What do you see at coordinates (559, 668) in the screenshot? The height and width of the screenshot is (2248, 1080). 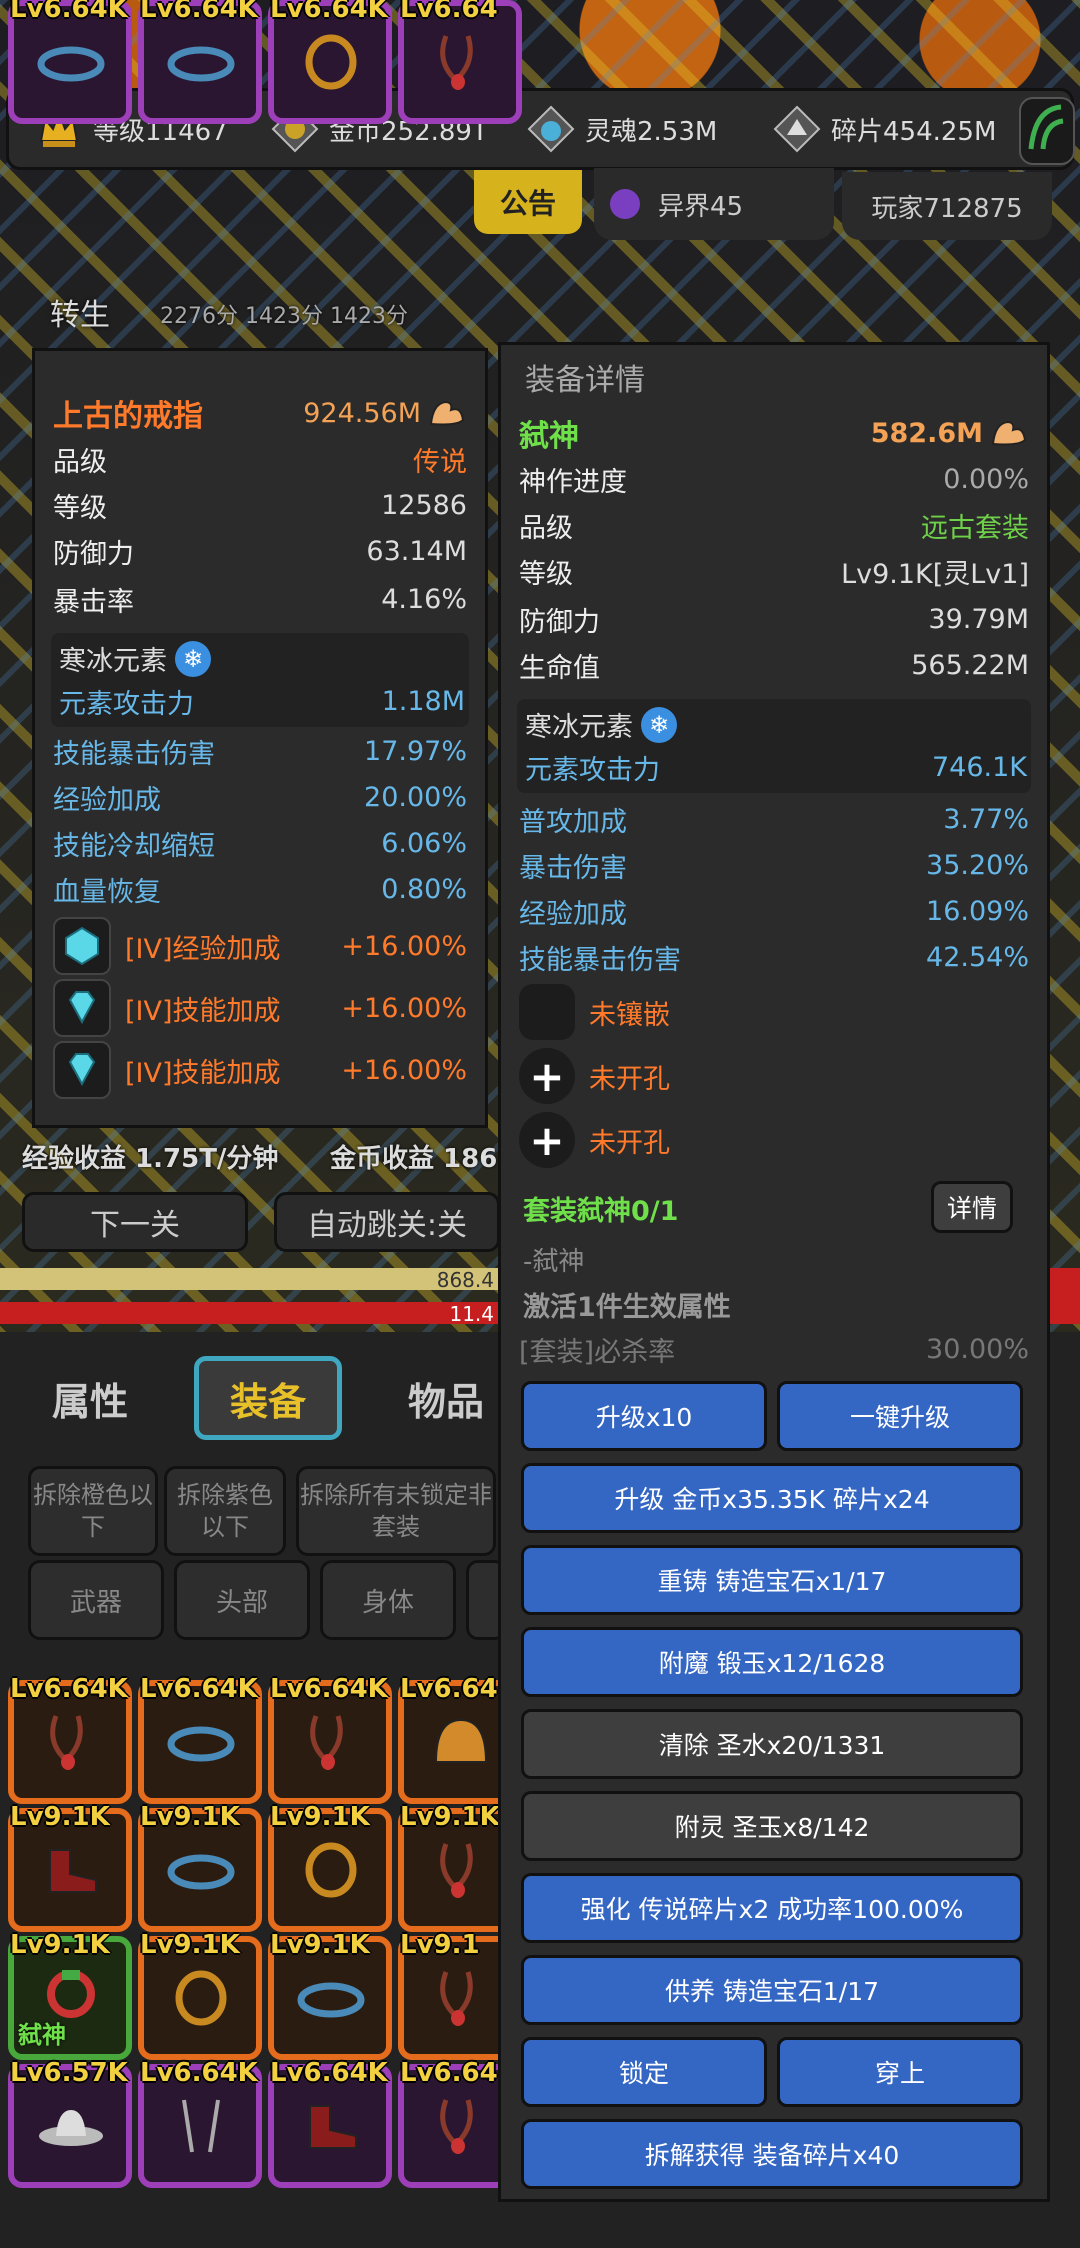 I see `stat-label: 生命值` at bounding box center [559, 668].